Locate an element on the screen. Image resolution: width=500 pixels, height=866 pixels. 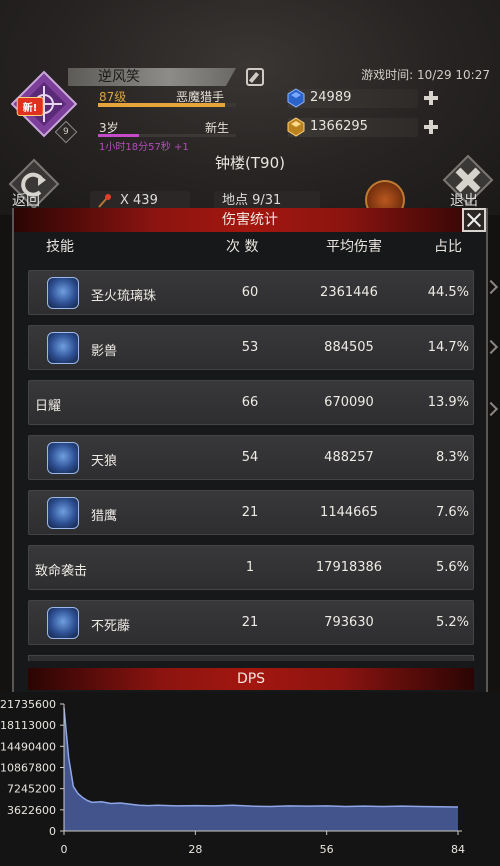
age-timer: 1小时18分57秒 +1 is located at coordinates (144, 147).